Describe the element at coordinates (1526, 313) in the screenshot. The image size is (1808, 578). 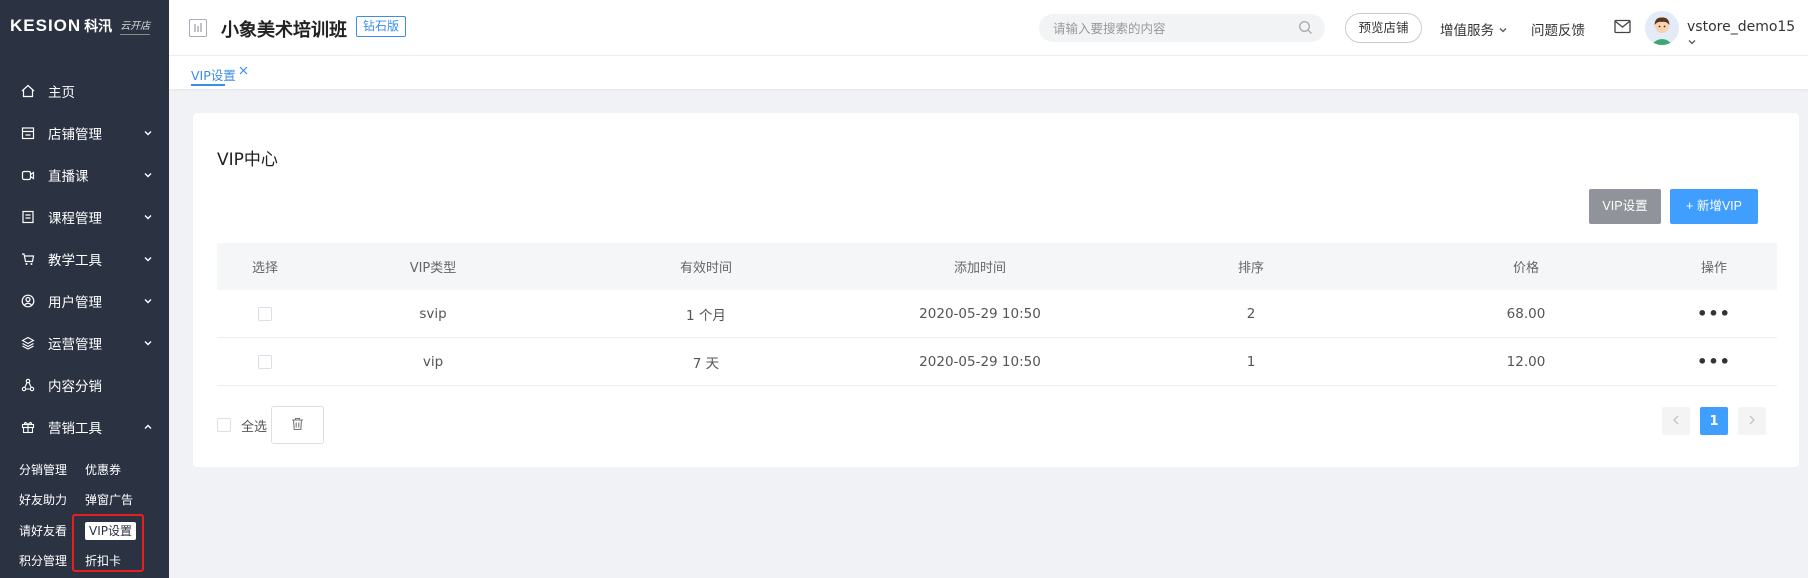
I see `vip-price: 68.00` at that location.